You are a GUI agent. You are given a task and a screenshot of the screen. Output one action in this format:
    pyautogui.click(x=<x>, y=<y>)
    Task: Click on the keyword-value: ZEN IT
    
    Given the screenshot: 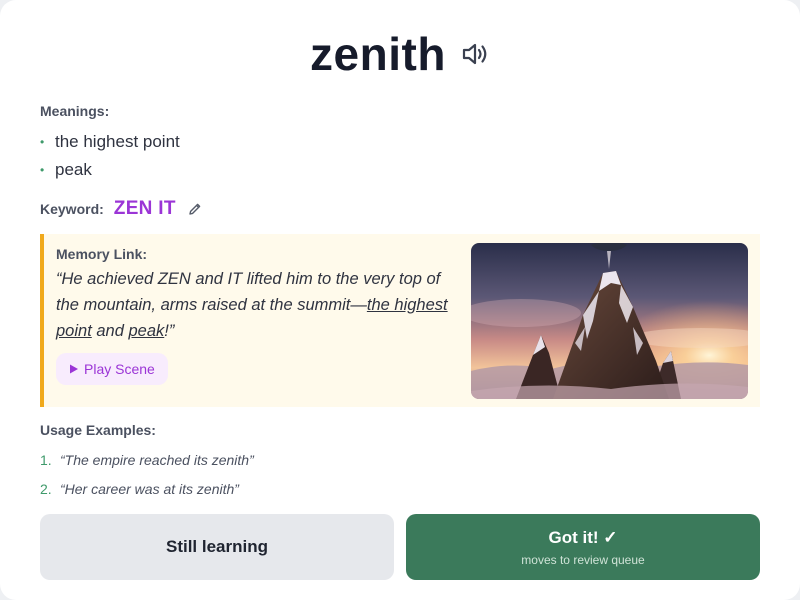 What is the action you would take?
    pyautogui.click(x=144, y=208)
    